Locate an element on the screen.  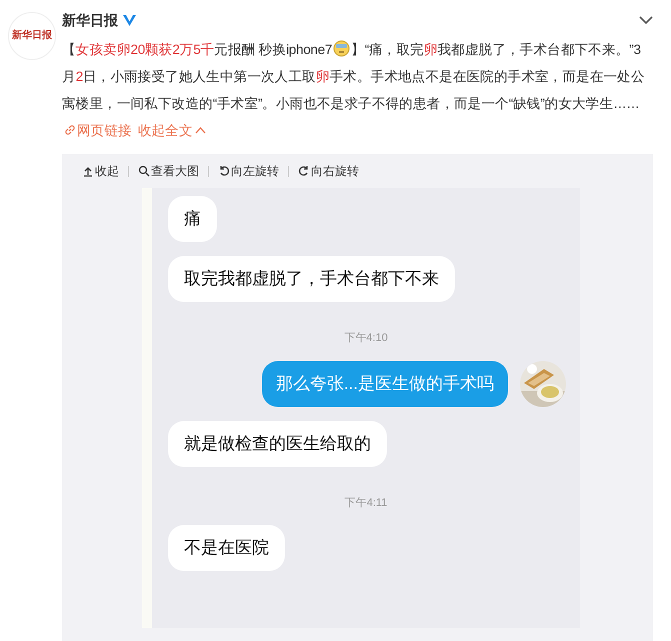
timestamp: 下午4:11 is located at coordinates (366, 503).